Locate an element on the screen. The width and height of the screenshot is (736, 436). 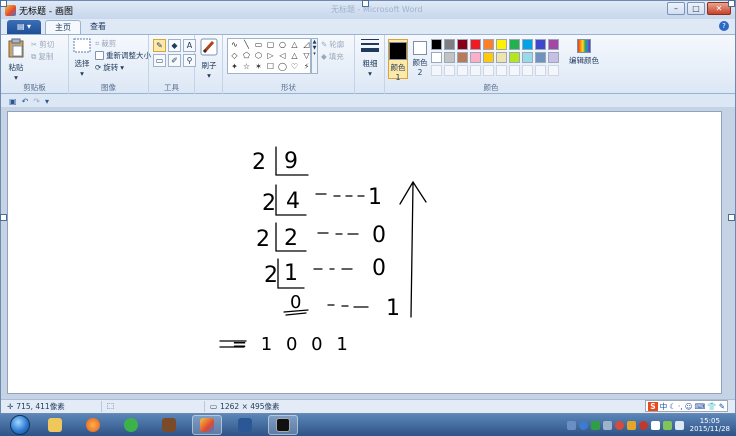
shapes-gallery: ∿ ╲ ▭ ▢ ○ △ ◿ ◇ ⬠ ⬡ ▷ ◁ △ ▽ ✦ ☆ ✶ ☐ ◯ ♡ is located at coordinates (269, 56).